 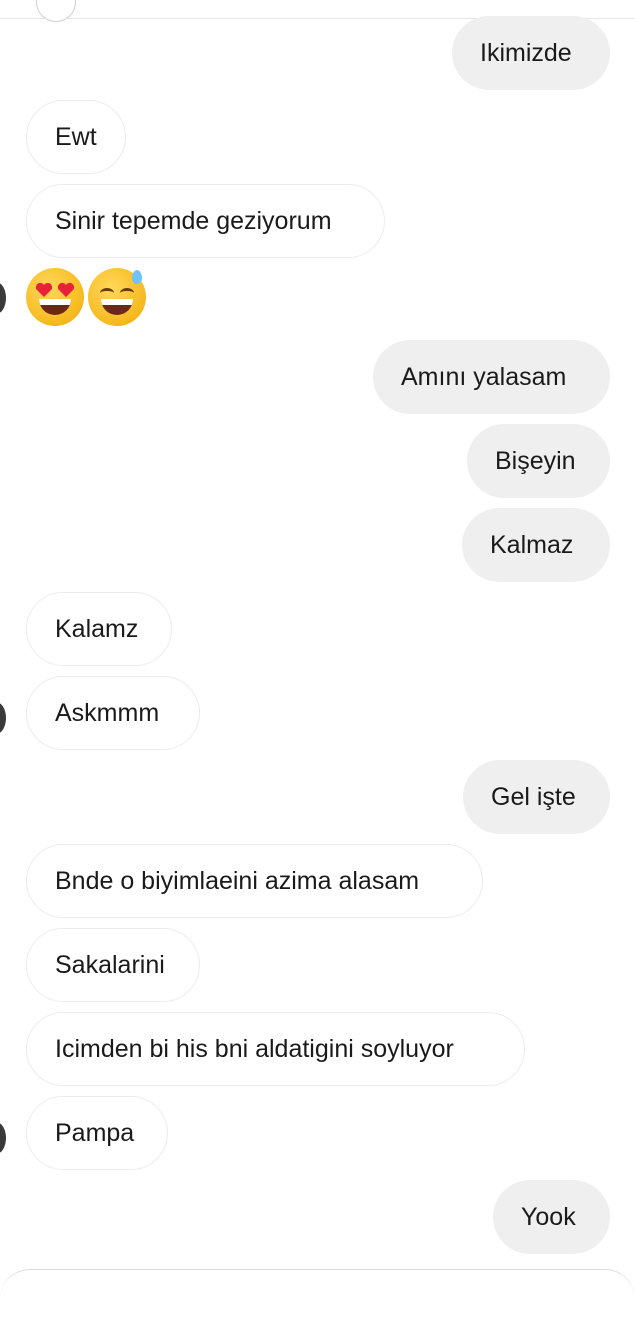 I want to click on message-bubble-incoming: Sinir tepemde geziyorum, so click(x=205, y=221).